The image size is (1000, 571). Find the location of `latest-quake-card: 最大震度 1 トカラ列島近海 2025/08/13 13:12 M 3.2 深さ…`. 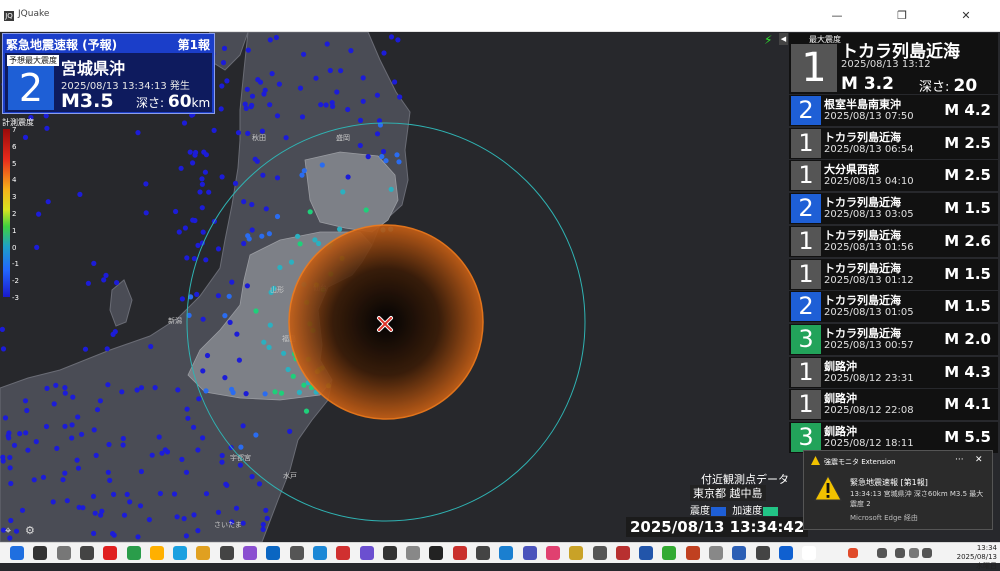

latest-quake-card: 最大震度 1 トカラ列島近海 2025/08/13 13:12 M 3.2 深さ… is located at coordinates (893, 72).